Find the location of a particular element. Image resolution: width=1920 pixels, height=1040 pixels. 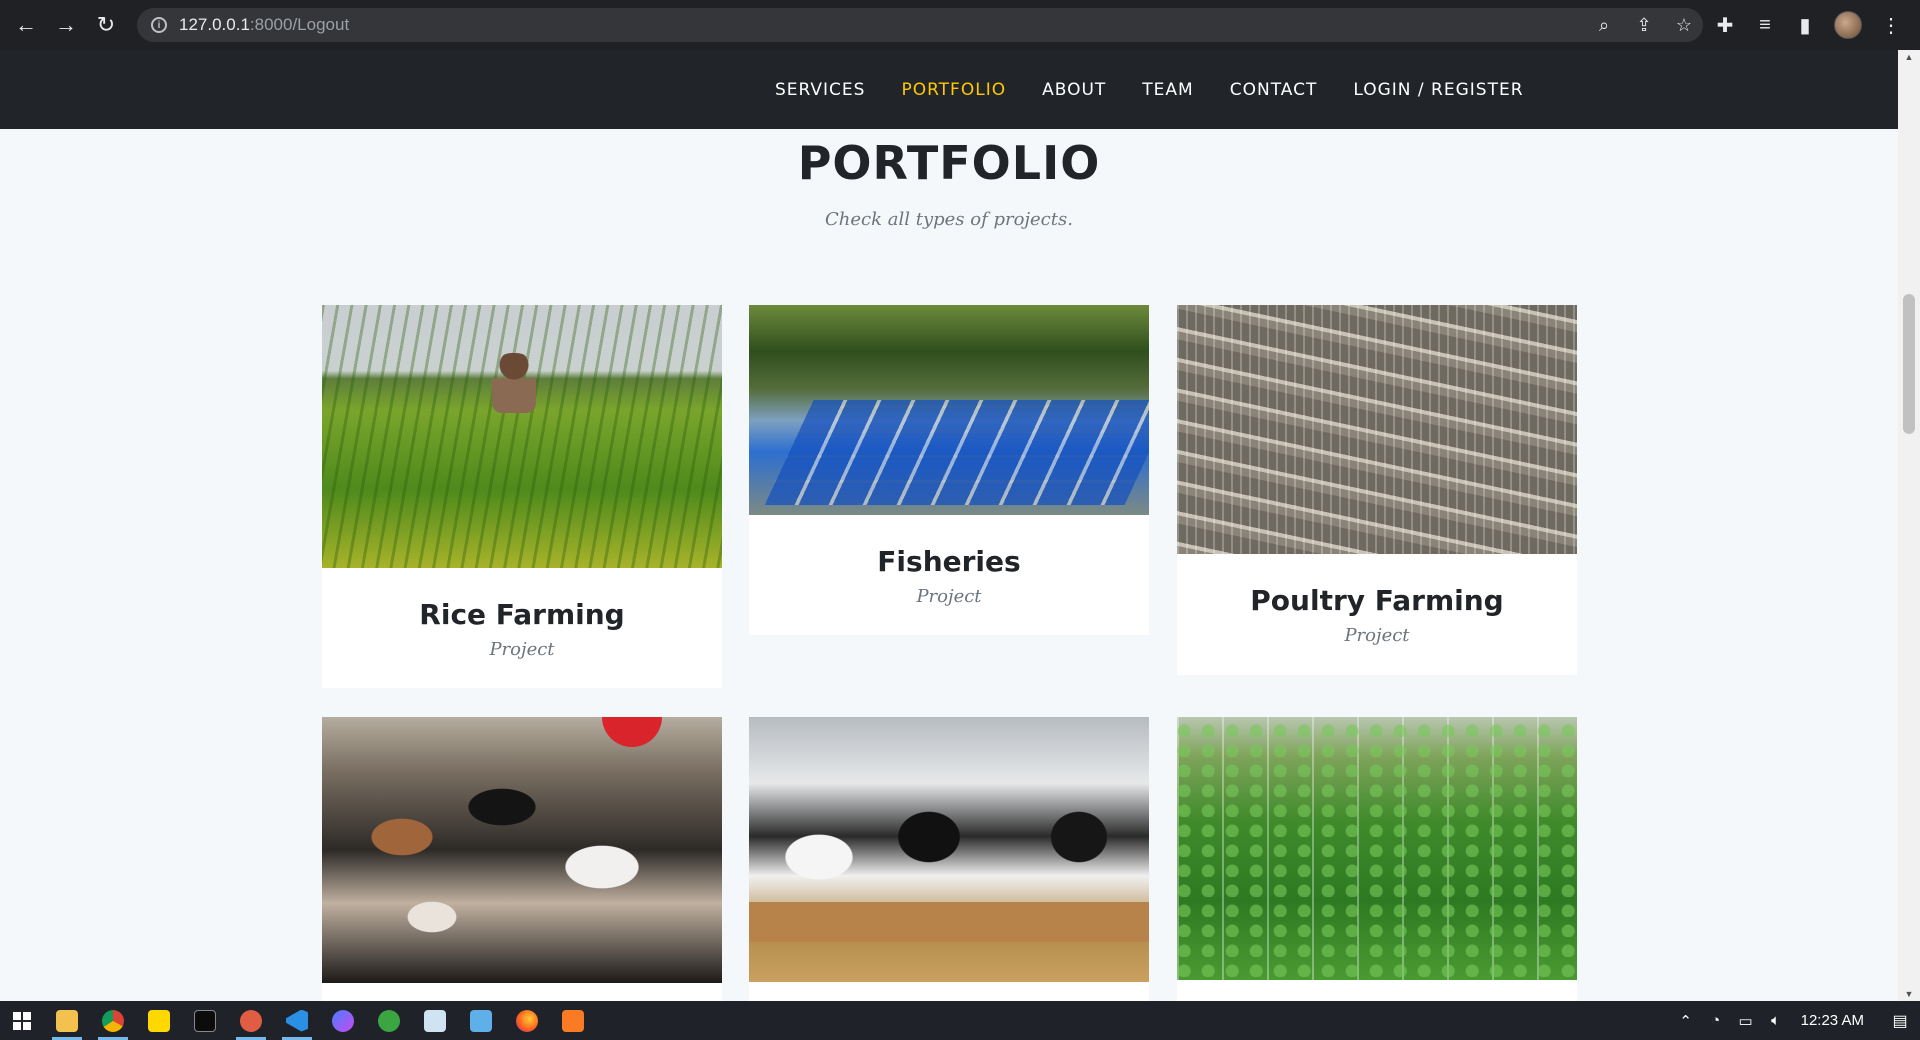

messenger-icon is located at coordinates (343, 1020).